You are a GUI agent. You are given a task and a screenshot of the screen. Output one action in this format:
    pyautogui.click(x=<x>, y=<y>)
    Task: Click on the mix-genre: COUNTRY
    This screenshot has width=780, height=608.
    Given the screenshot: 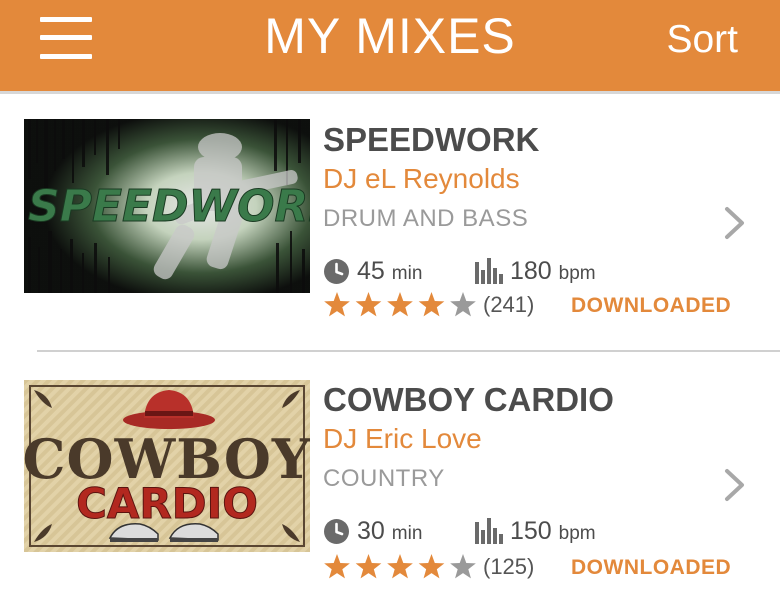 What is the action you would take?
    pyautogui.click(x=384, y=478)
    